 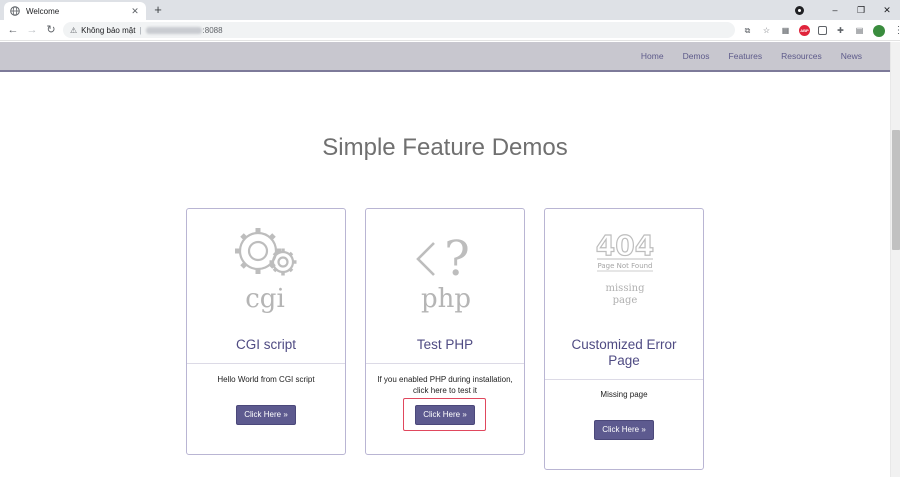 What do you see at coordinates (747, 30) in the screenshot?
I see `translate-icon: ⧉` at bounding box center [747, 30].